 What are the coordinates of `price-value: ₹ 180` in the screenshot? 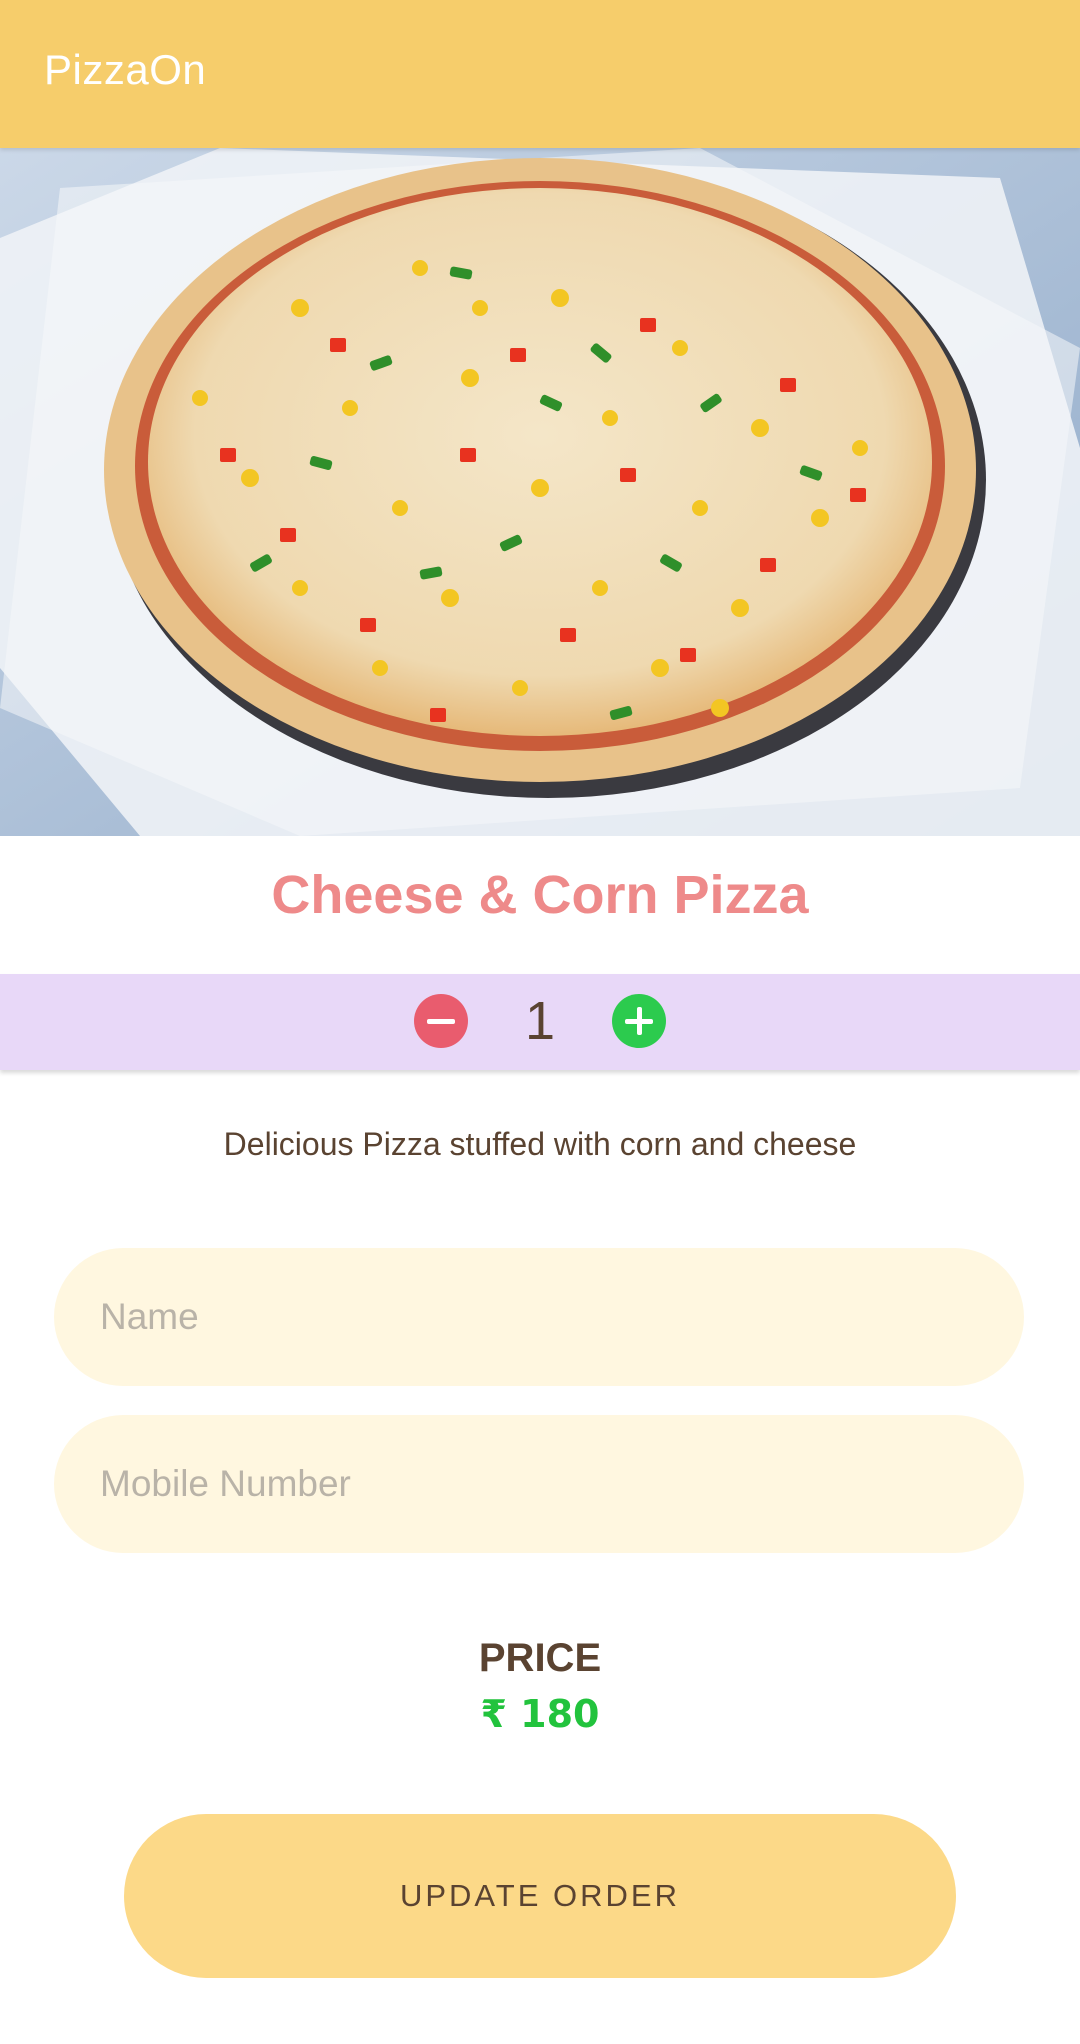 It's located at (540, 1714).